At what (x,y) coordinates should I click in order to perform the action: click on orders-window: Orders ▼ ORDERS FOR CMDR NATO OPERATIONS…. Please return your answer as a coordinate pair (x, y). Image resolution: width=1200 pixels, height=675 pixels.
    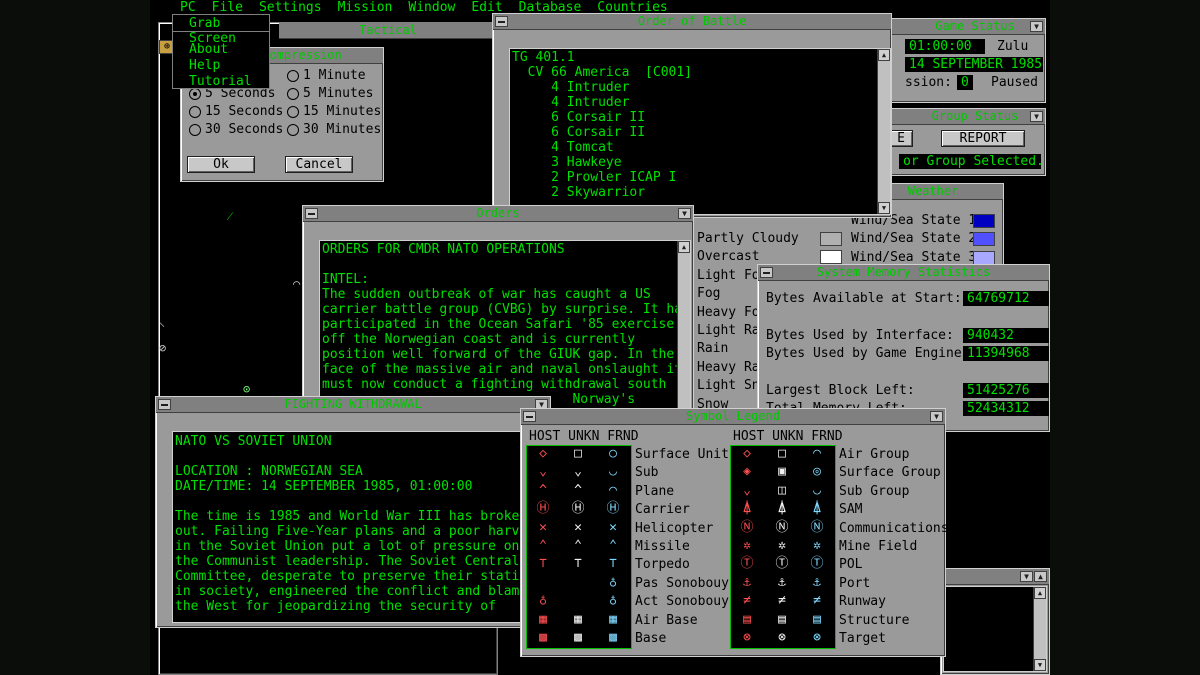
    Looking at the image, I should click on (498, 315).